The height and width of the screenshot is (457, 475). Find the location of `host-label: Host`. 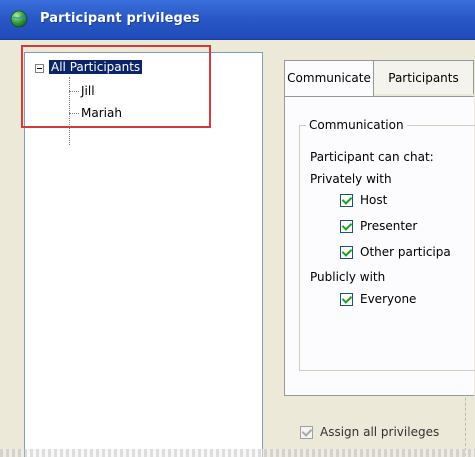

host-label: Host is located at coordinates (374, 200).